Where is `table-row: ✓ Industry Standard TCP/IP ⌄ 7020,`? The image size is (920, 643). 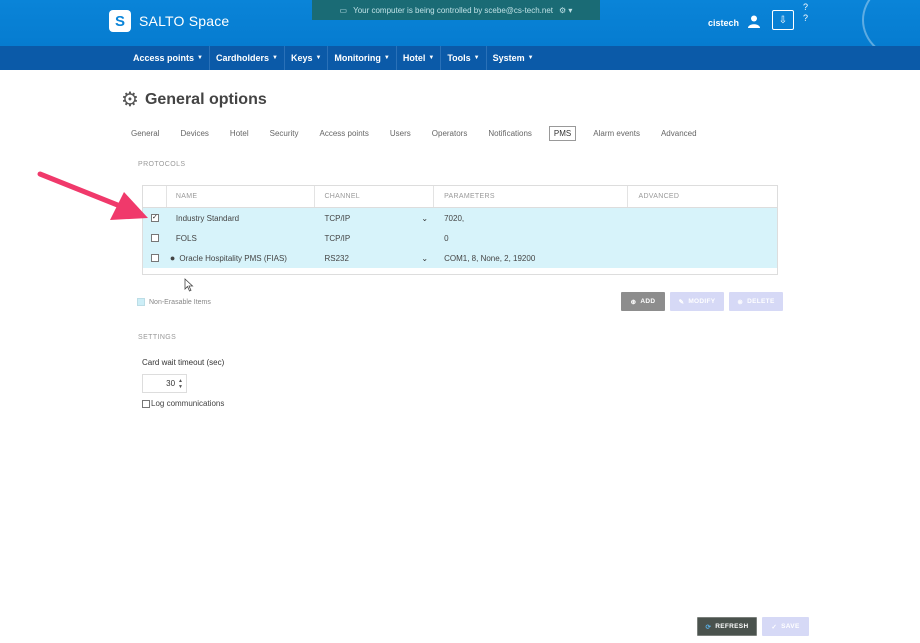
table-row: ✓ Industry Standard TCP/IP ⌄ 7020, is located at coordinates (460, 218).